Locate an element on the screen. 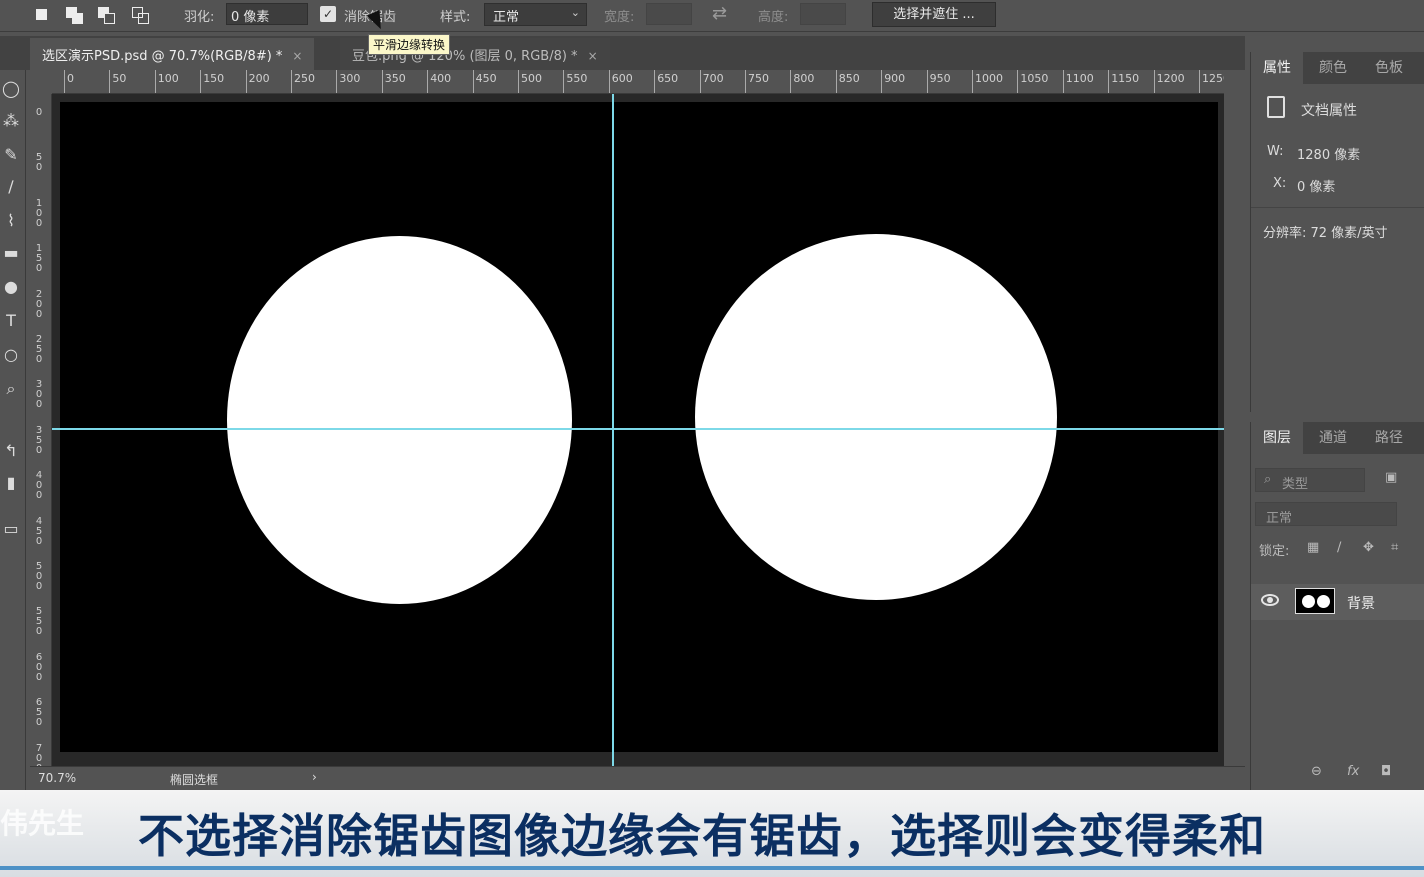  width-input is located at coordinates (669, 14).